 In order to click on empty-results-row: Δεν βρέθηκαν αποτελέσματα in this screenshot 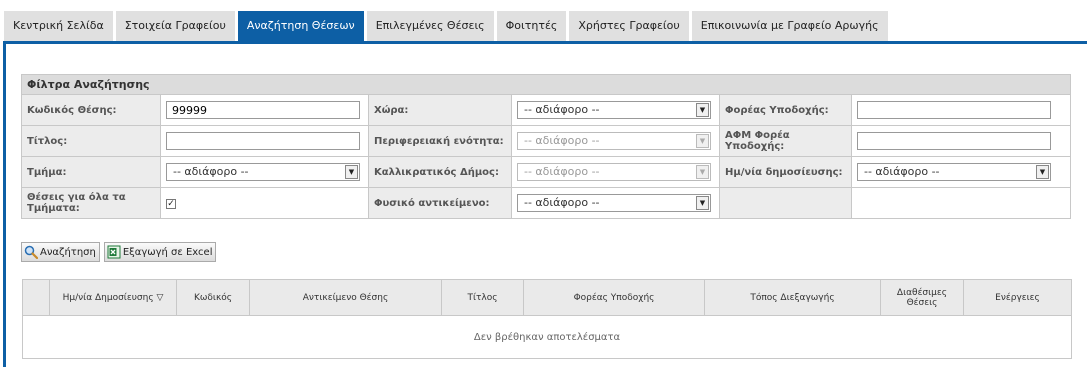, I will do `click(547, 337)`.